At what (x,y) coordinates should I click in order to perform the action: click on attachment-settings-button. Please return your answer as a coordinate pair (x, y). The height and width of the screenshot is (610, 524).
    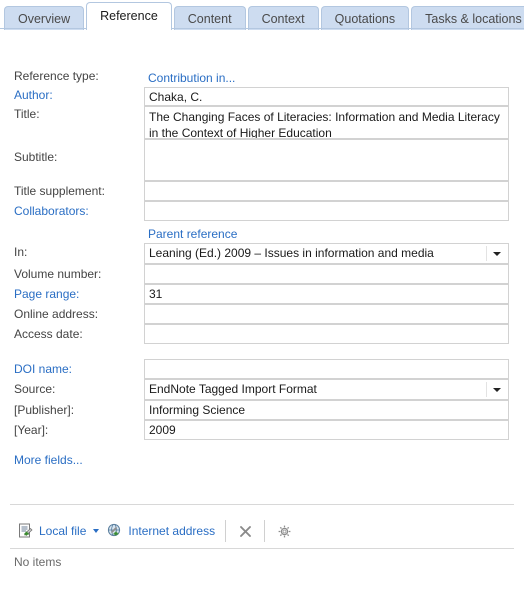
    Looking at the image, I should click on (284, 531).